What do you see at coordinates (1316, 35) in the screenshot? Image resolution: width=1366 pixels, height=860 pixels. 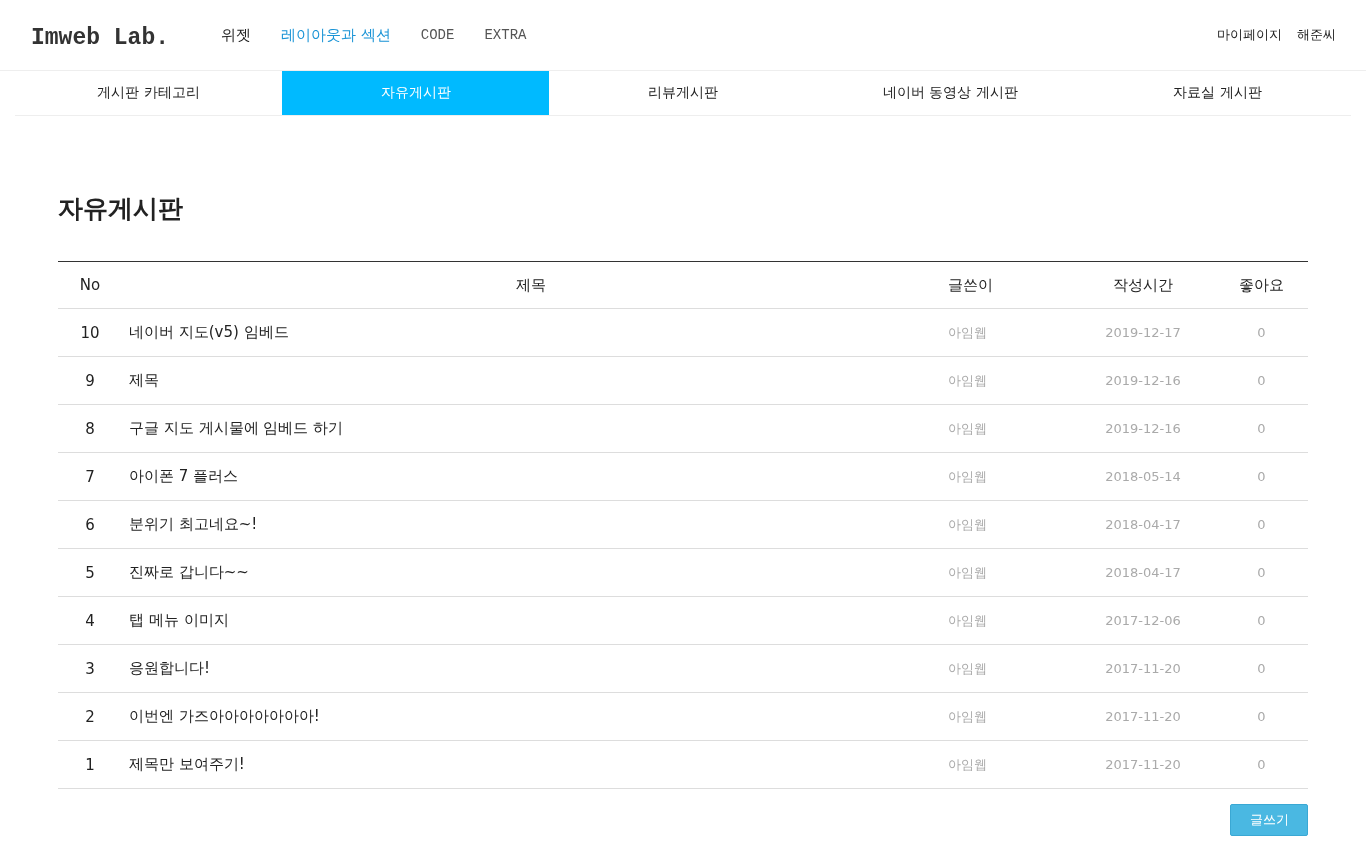 I see `user-link: 해준씨` at bounding box center [1316, 35].